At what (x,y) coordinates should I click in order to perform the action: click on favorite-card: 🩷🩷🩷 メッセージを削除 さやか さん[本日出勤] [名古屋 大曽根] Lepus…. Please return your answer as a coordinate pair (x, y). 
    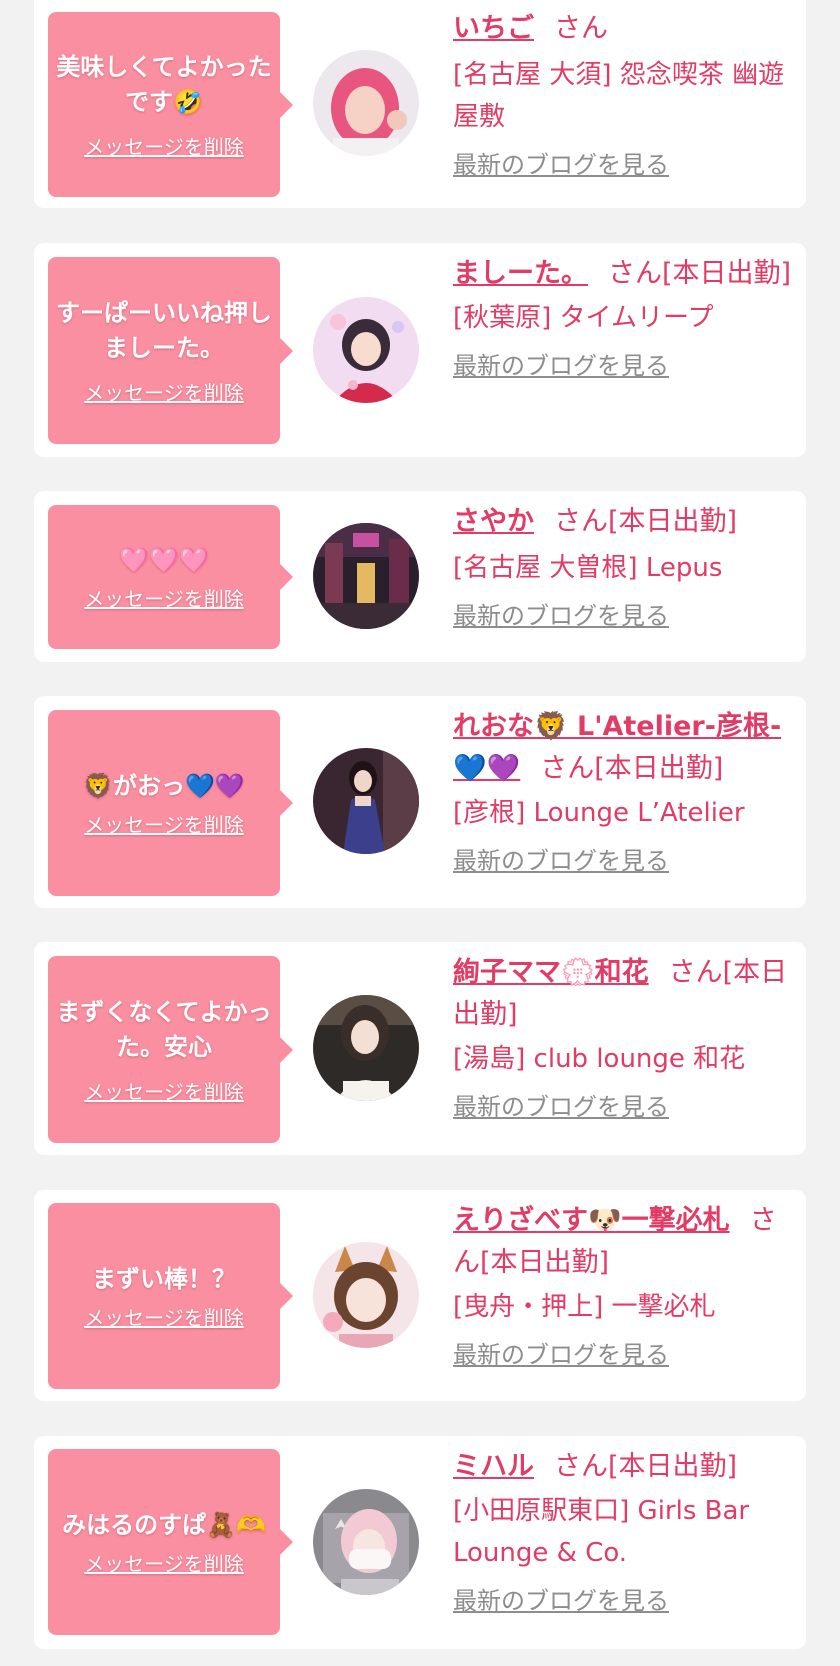
    Looking at the image, I should click on (420, 576).